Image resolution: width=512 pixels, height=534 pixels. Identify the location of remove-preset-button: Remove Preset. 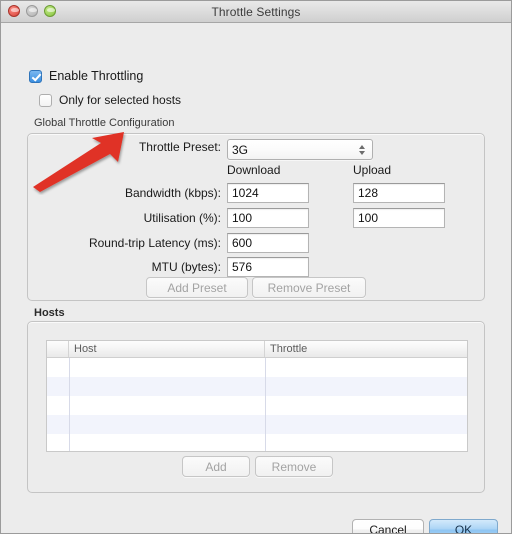
(309, 287).